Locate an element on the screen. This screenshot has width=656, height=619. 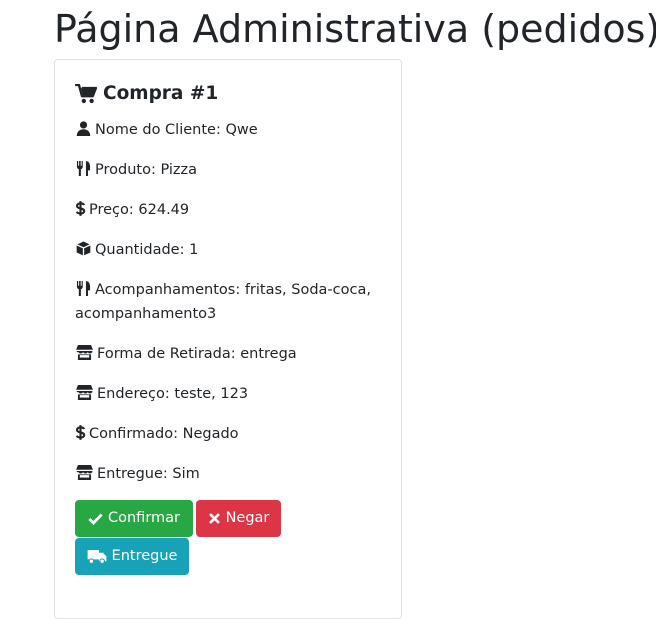
confirm-button-label: Confirmar is located at coordinates (144, 518).